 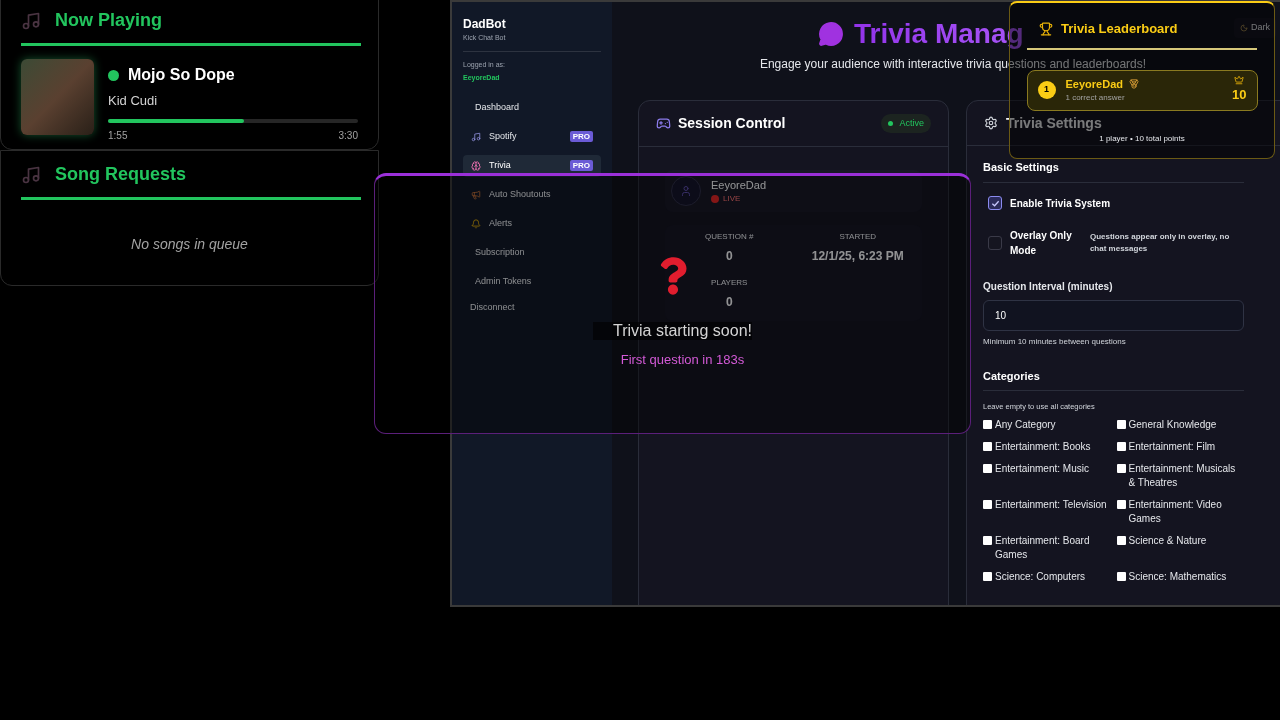 What do you see at coordinates (1025, 425) in the screenshot?
I see `category-label: Any Category` at bounding box center [1025, 425].